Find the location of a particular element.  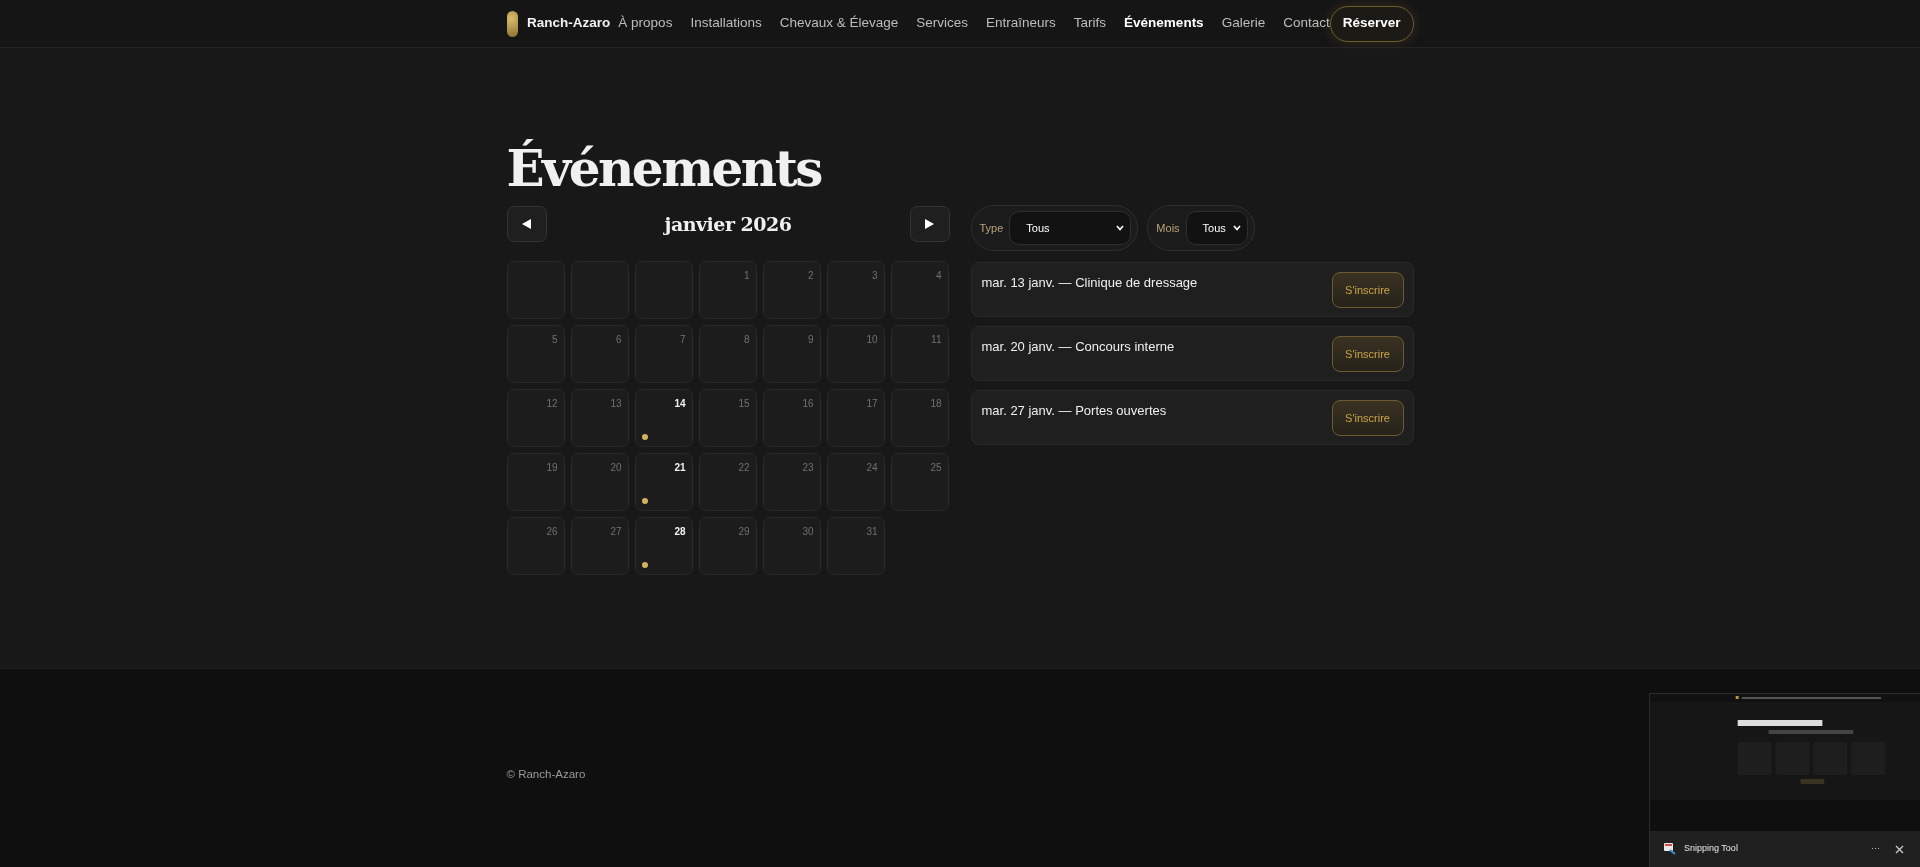

calendar-day: 16 is located at coordinates (791, 418).